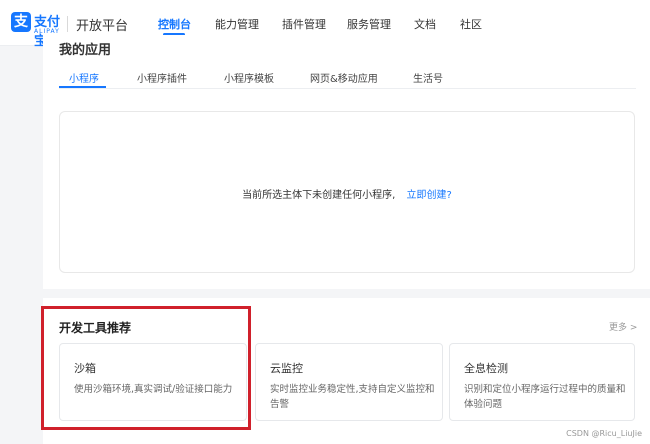  Describe the element at coordinates (429, 195) in the screenshot. I see `create-now-link: 立即创建?` at that location.